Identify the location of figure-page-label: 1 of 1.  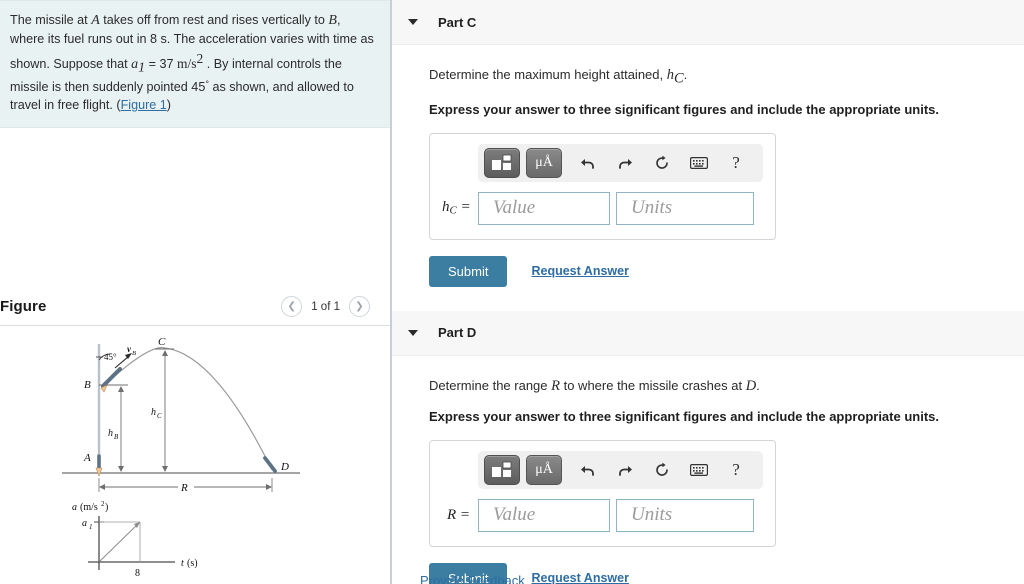
(325, 306).